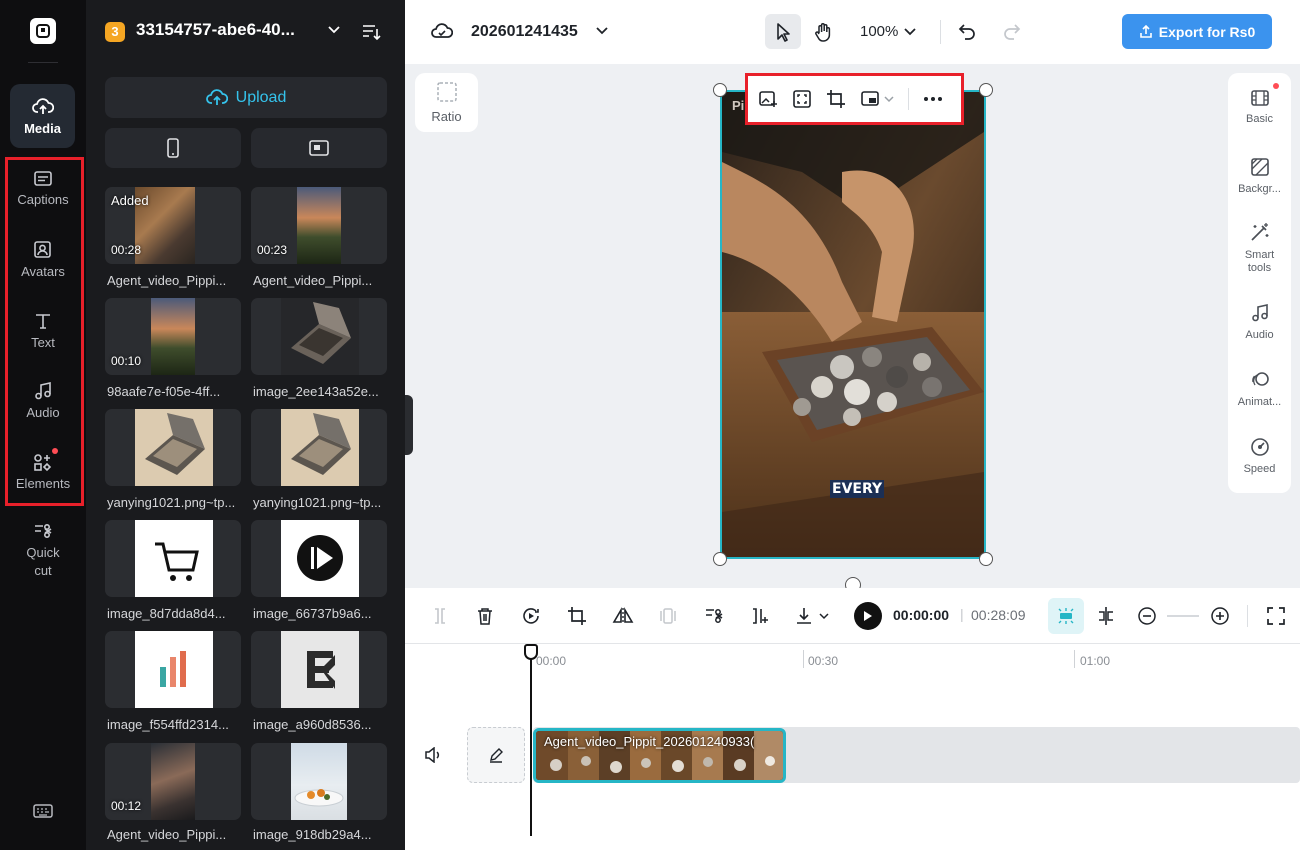  Describe the element at coordinates (485, 616) in the screenshot. I see `delete-icon` at that location.